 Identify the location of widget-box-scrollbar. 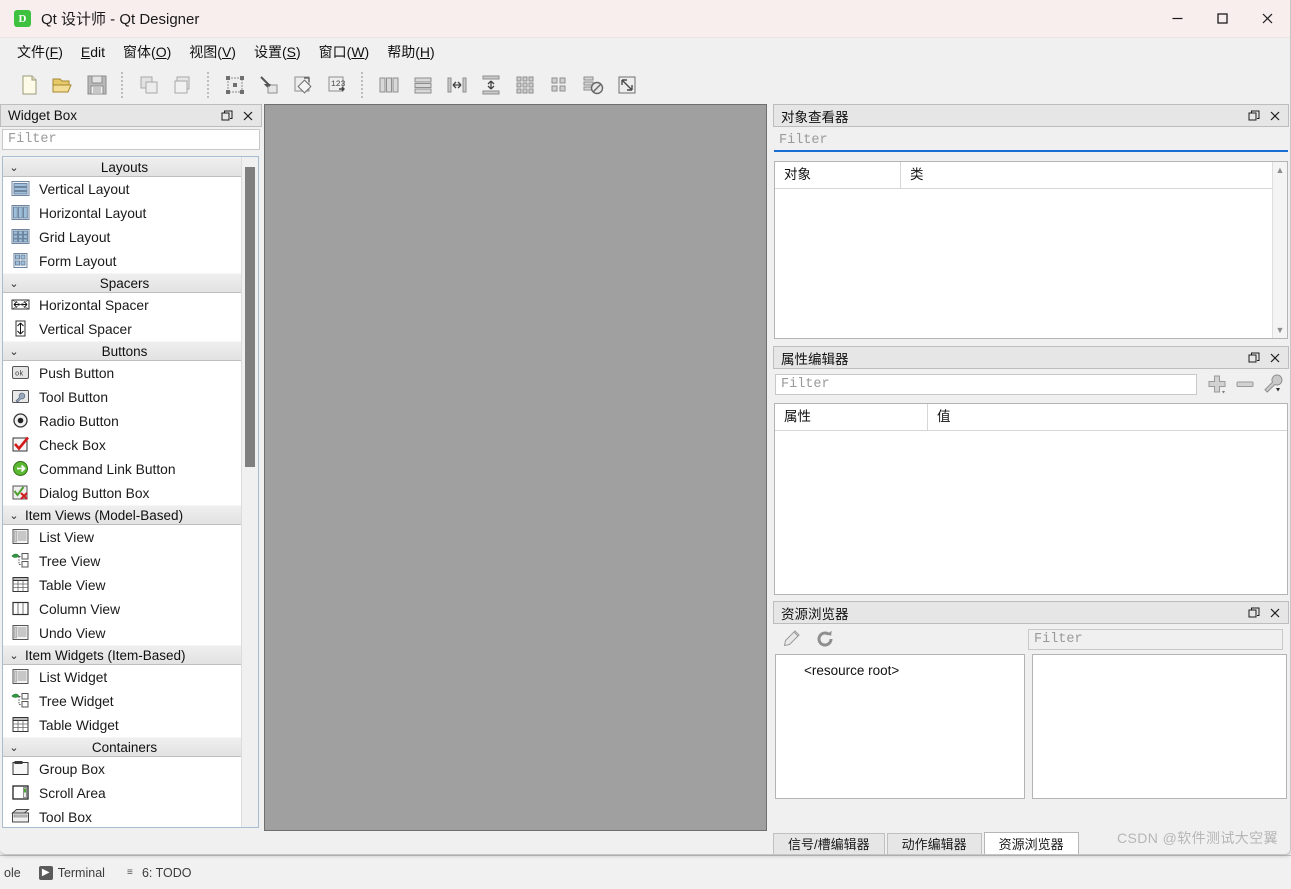
(249, 492).